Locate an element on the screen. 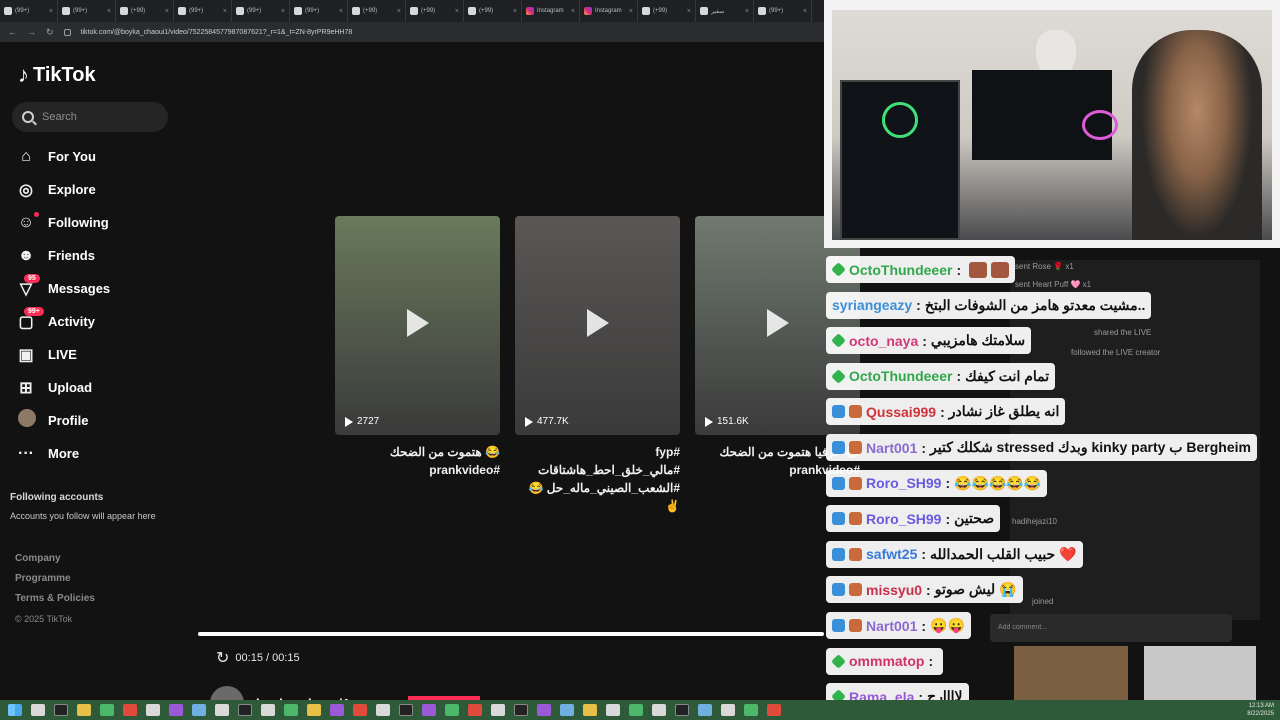 The width and height of the screenshot is (1280, 720). video-card: 2727 😂 هتموت من الضحك #prankvideo is located at coordinates (417, 347).